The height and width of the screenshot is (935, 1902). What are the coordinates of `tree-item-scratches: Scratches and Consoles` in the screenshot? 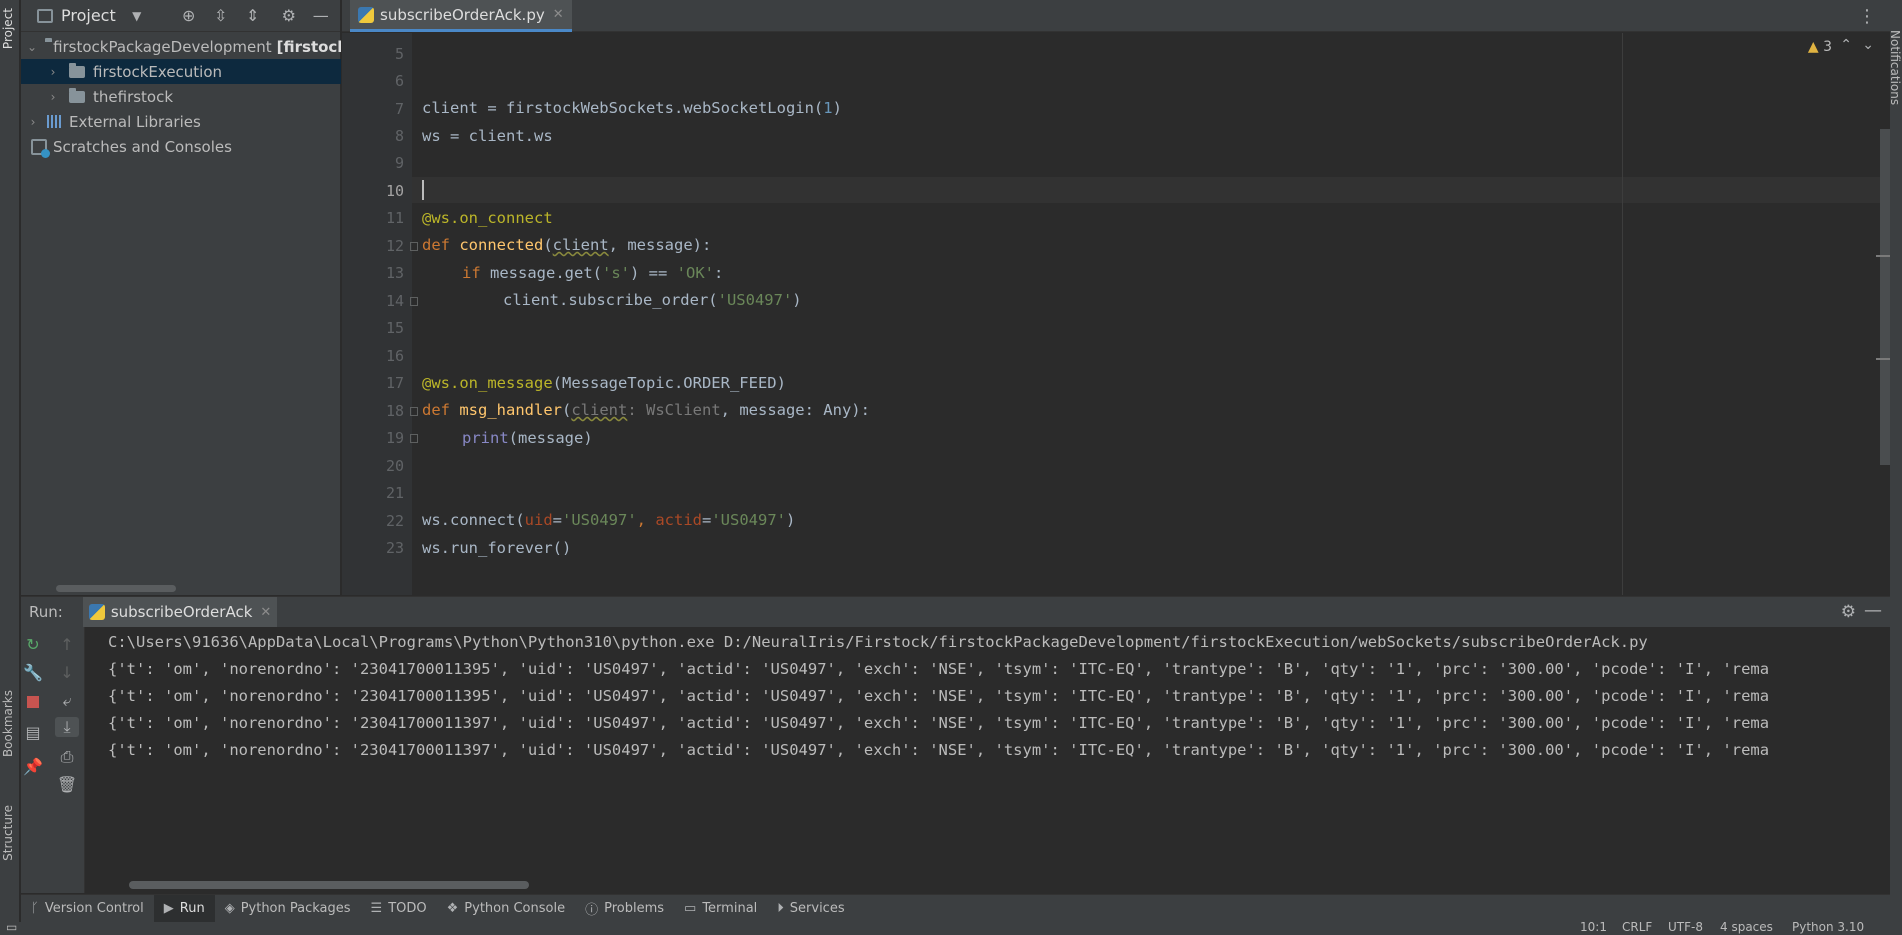 It's located at (181, 146).